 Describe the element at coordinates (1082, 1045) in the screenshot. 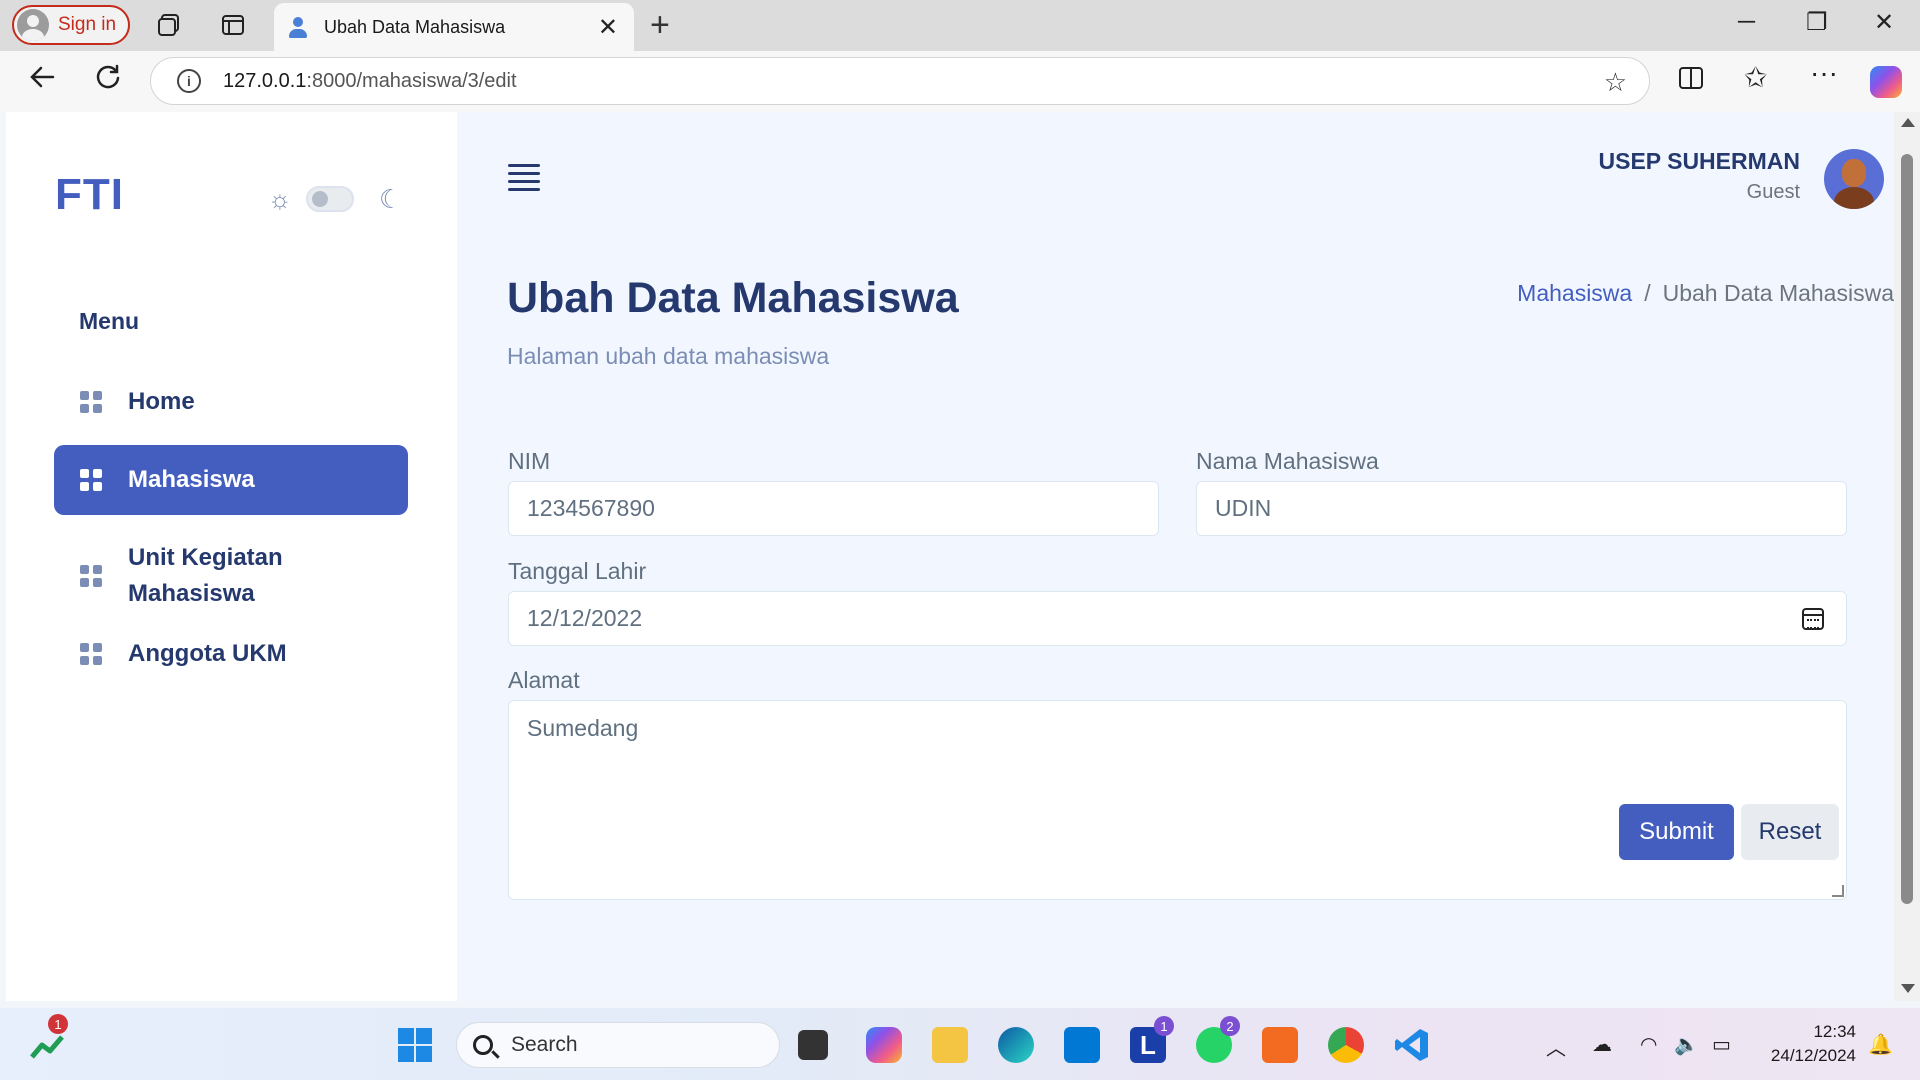

I see `store-icon` at that location.